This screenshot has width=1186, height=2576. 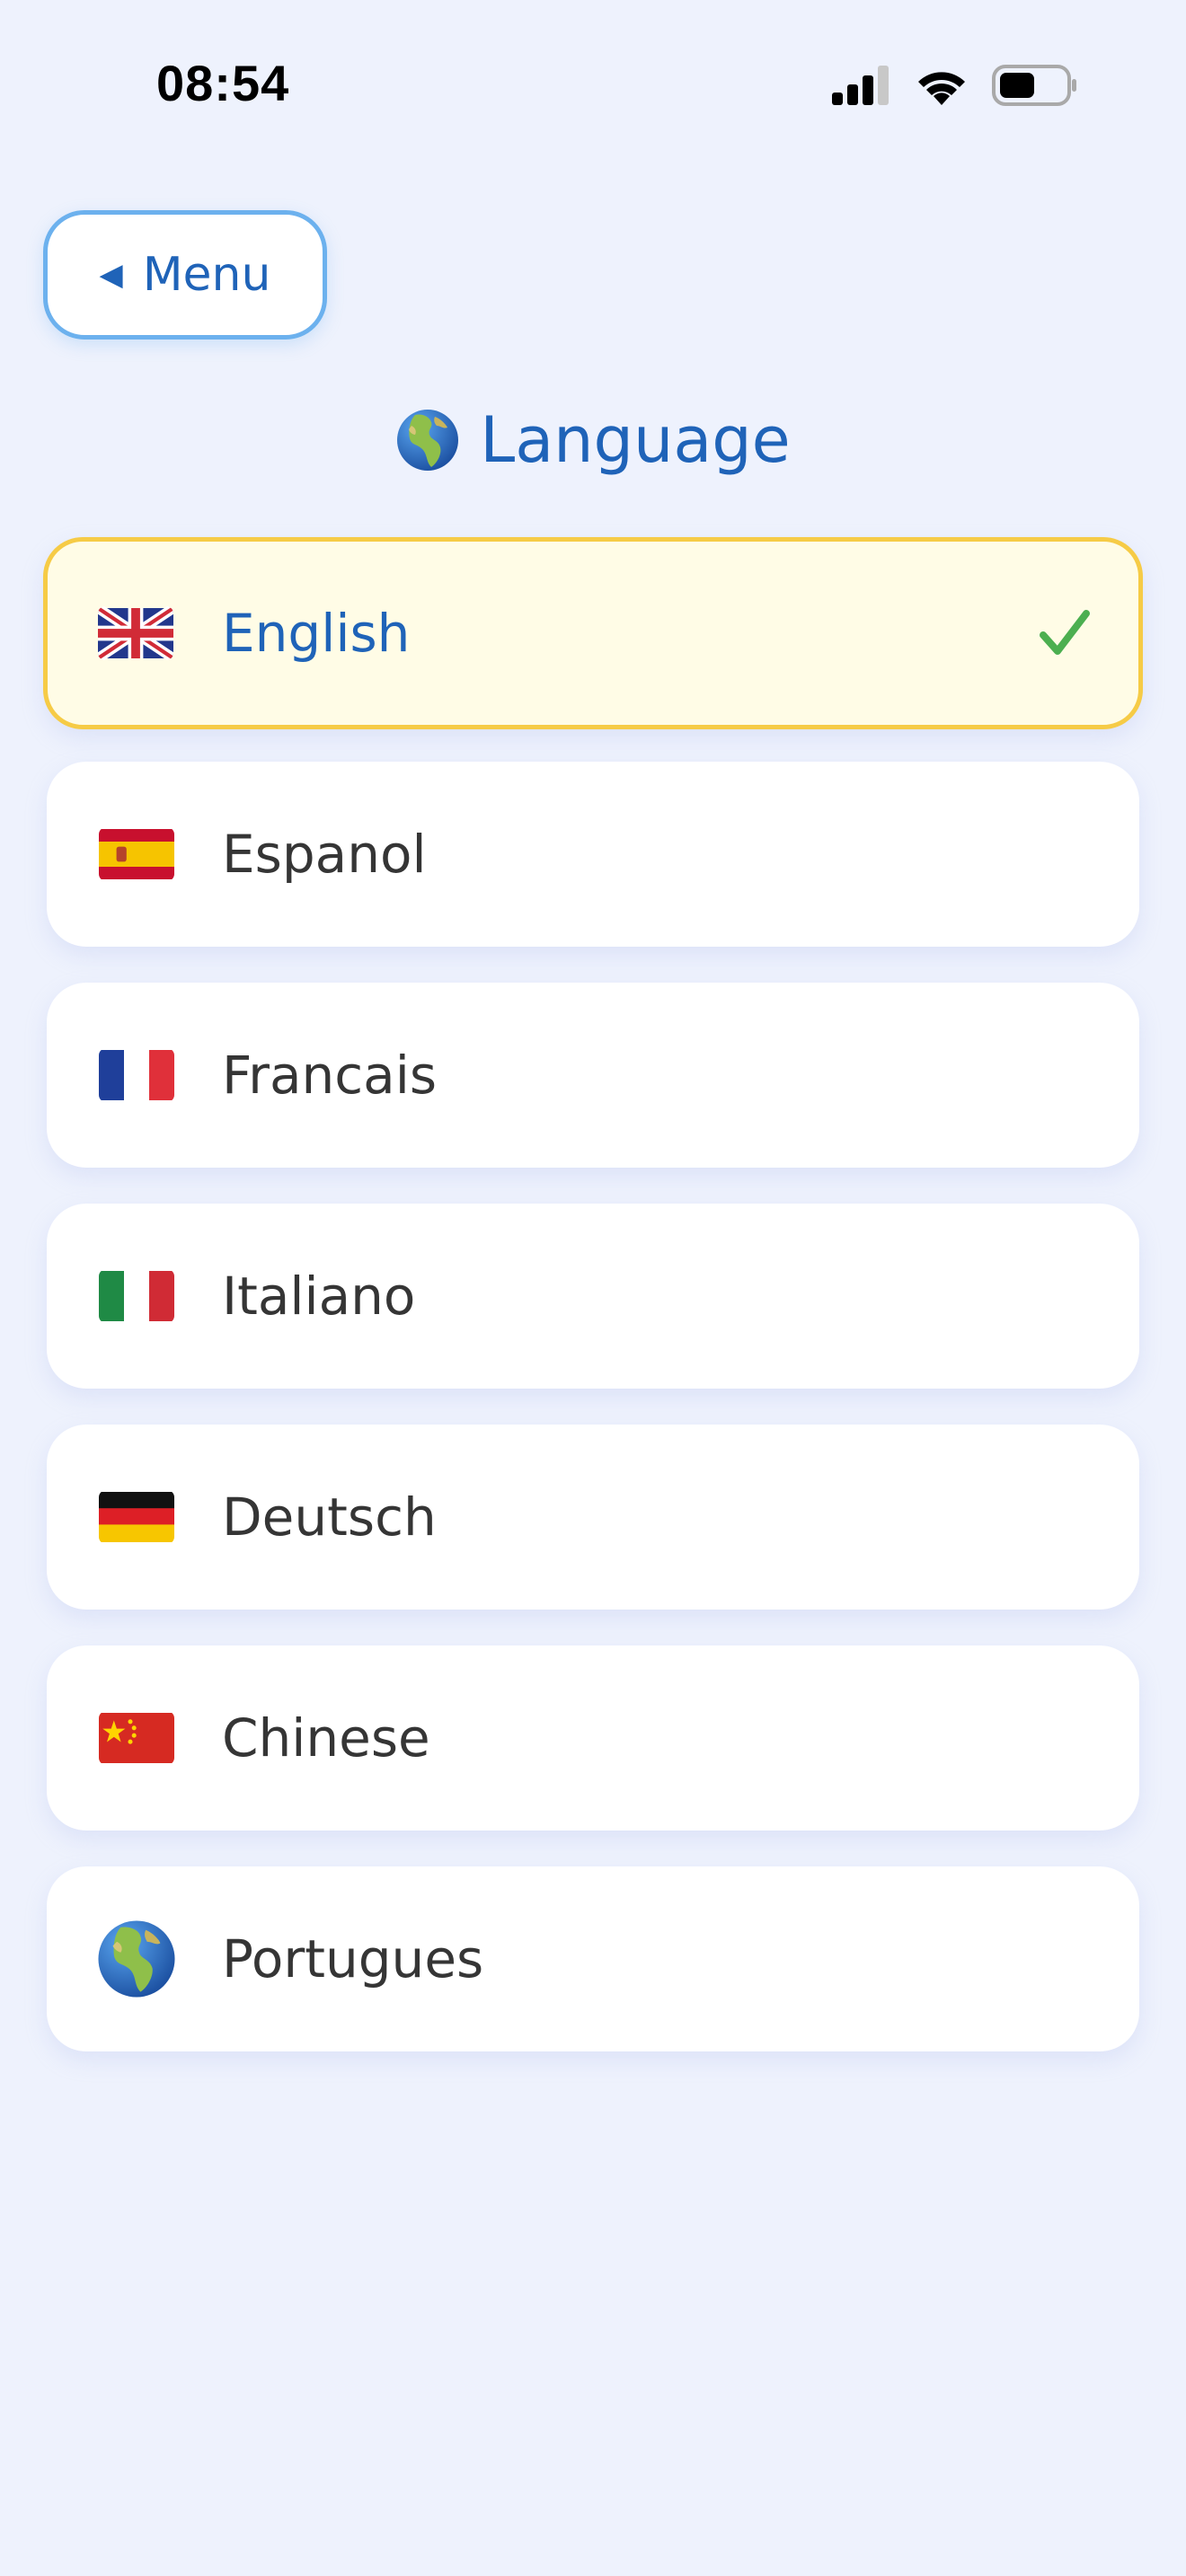 What do you see at coordinates (593, 1075) in the screenshot?
I see `language-option-francais: Francais` at bounding box center [593, 1075].